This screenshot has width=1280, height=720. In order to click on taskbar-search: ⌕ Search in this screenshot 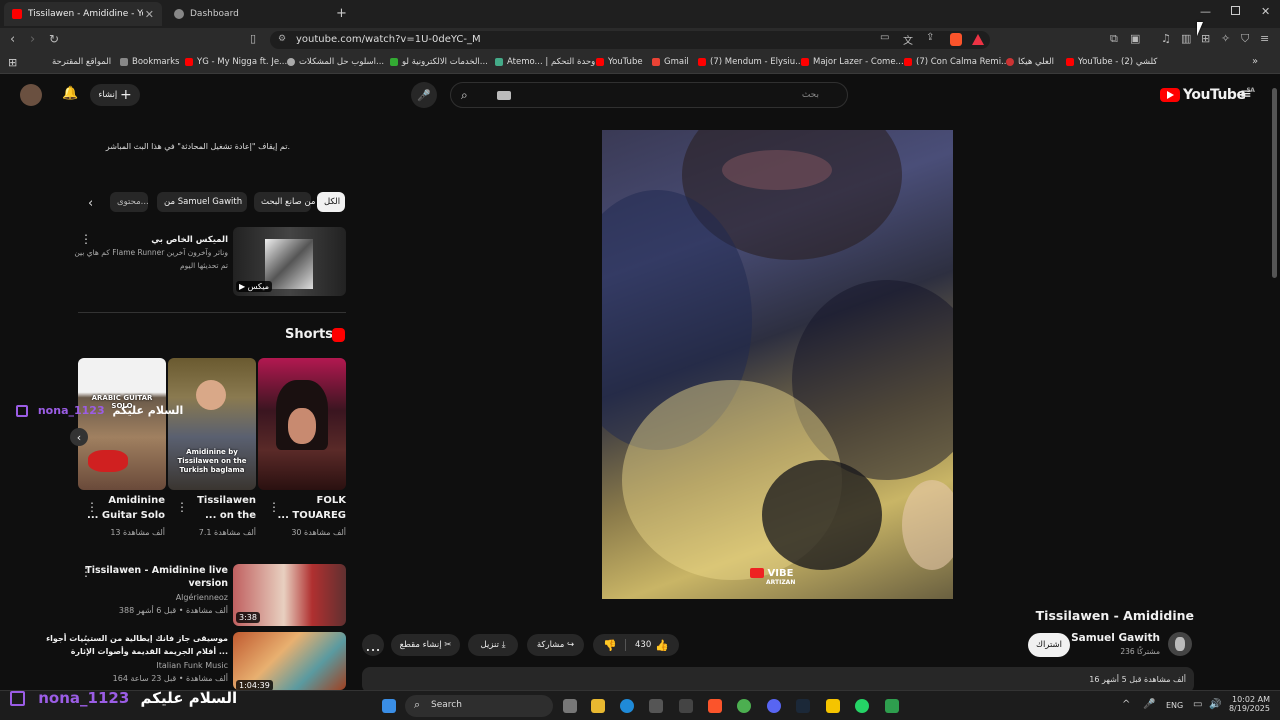, I will do `click(479, 706)`.